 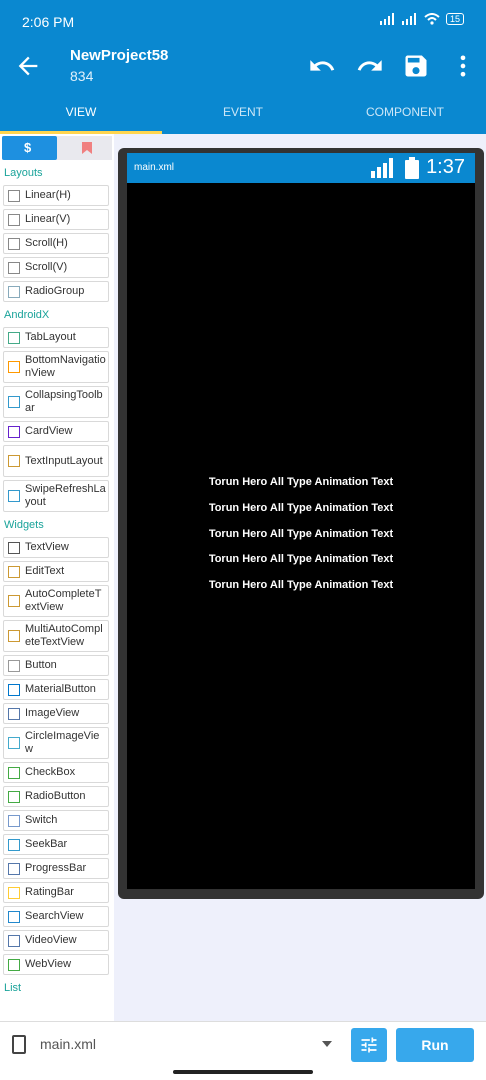 I want to click on home-icon, so click(x=14, y=367).